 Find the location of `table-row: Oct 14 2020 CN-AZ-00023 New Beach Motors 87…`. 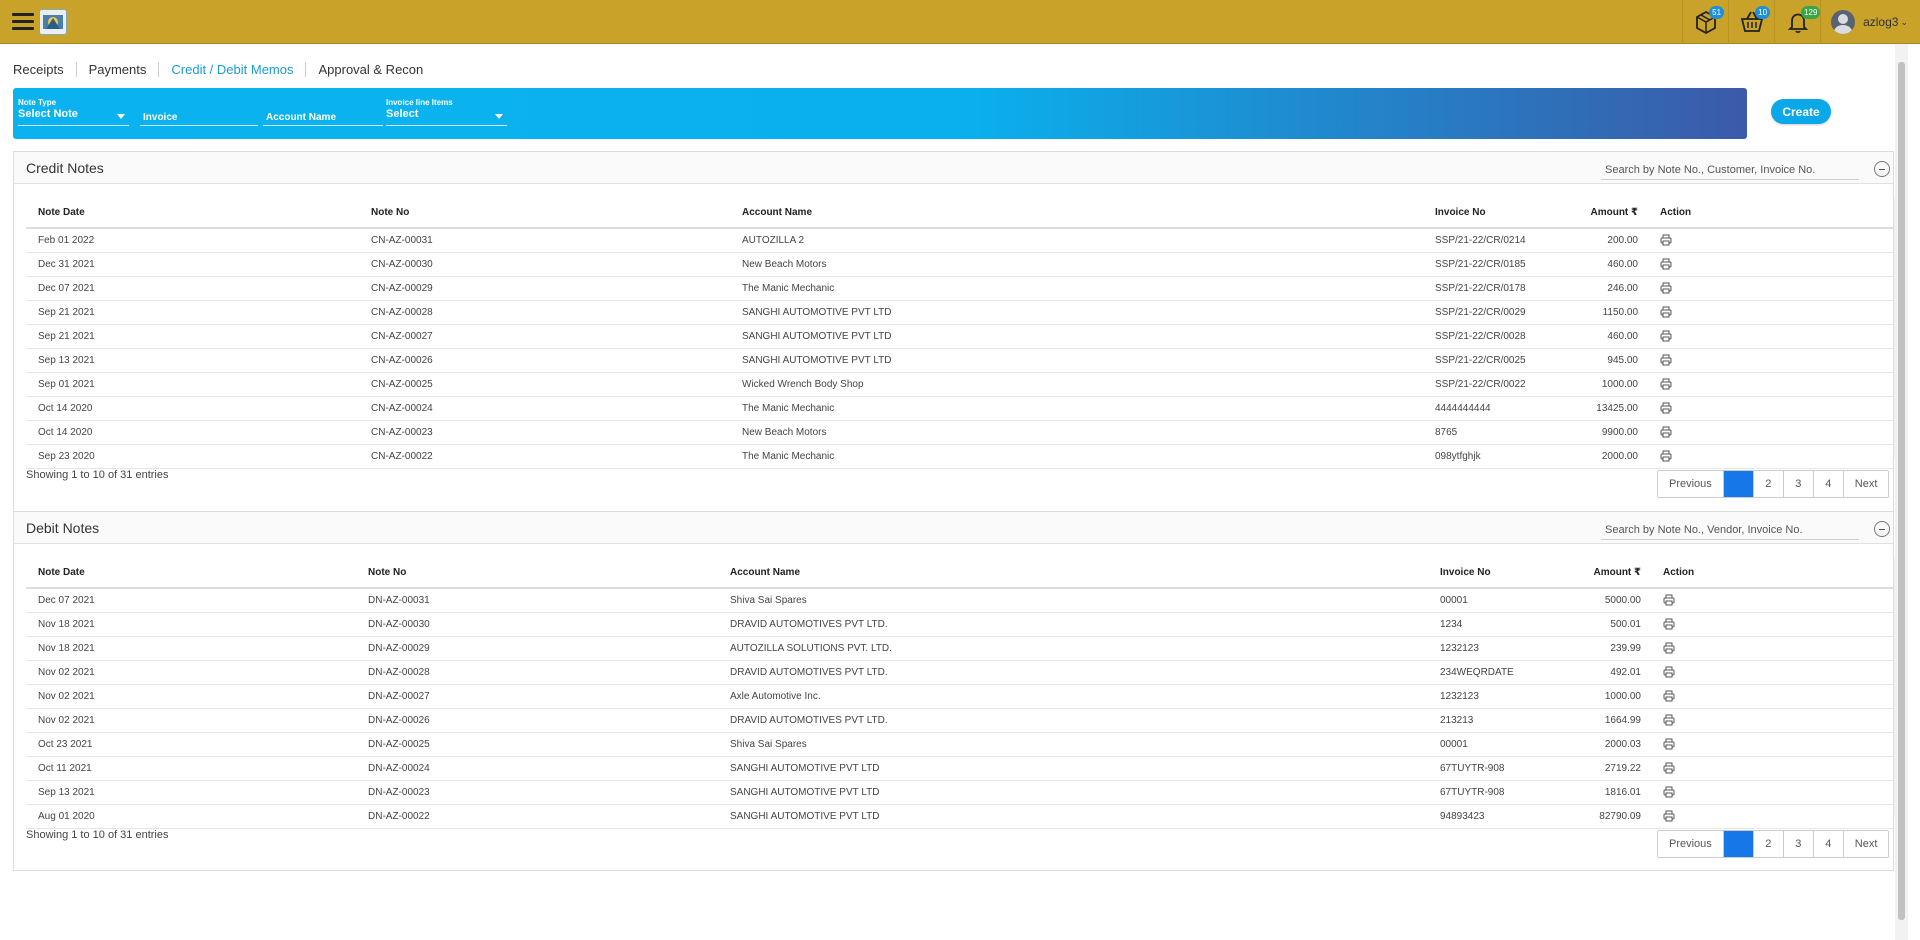

table-row: Oct 14 2020 CN-AZ-00023 New Beach Motors 87… is located at coordinates (960, 432).